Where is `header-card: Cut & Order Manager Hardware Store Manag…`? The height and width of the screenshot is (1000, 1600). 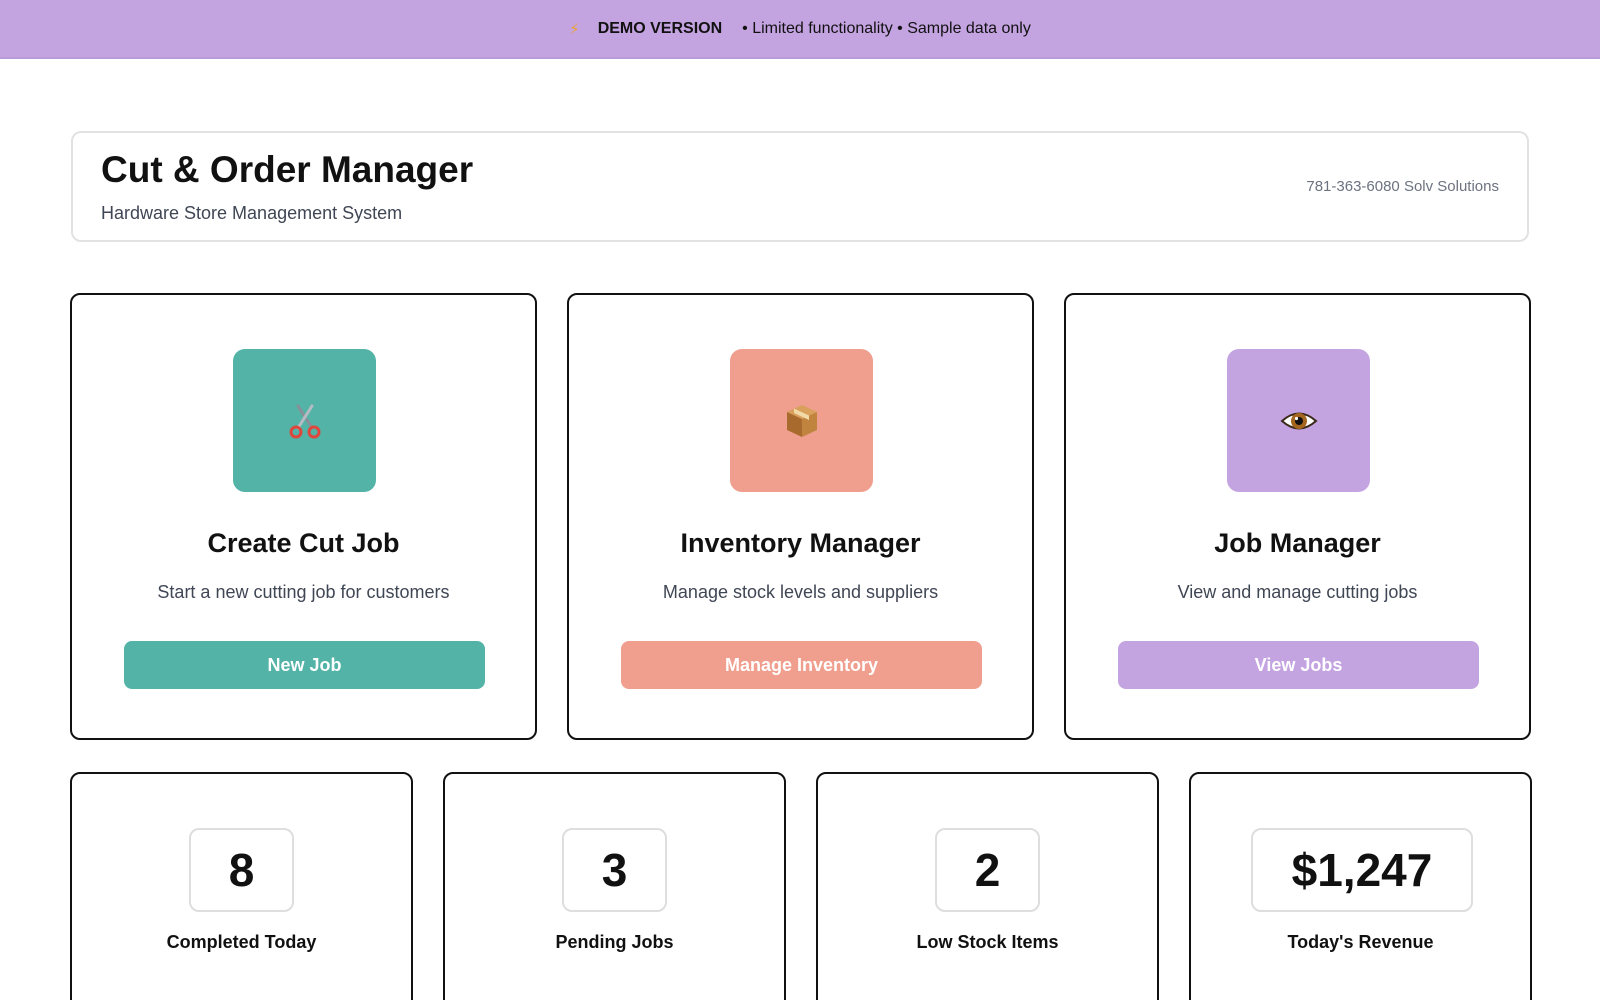 header-card: Cut & Order Manager Hardware Store Manag… is located at coordinates (800, 186).